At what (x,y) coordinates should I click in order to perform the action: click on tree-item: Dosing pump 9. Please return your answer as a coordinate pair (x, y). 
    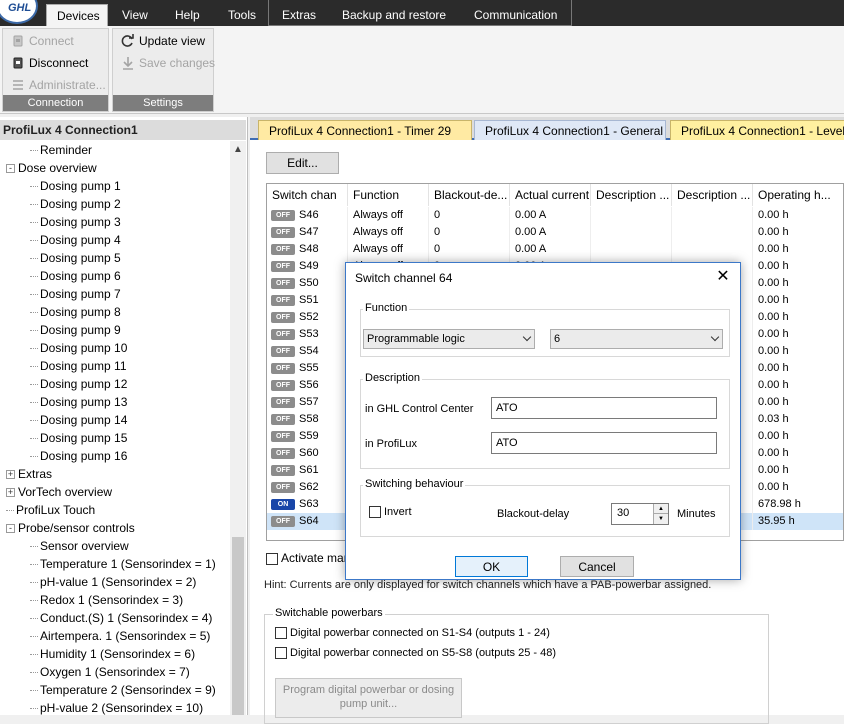
    Looking at the image, I should click on (75, 330).